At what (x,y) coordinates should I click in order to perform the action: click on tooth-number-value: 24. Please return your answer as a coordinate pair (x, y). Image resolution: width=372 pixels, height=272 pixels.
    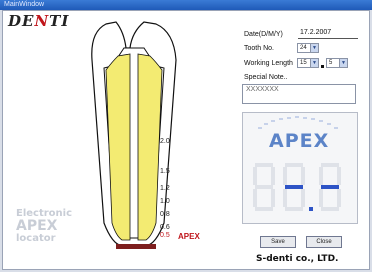
    Looking at the image, I should click on (303, 48).